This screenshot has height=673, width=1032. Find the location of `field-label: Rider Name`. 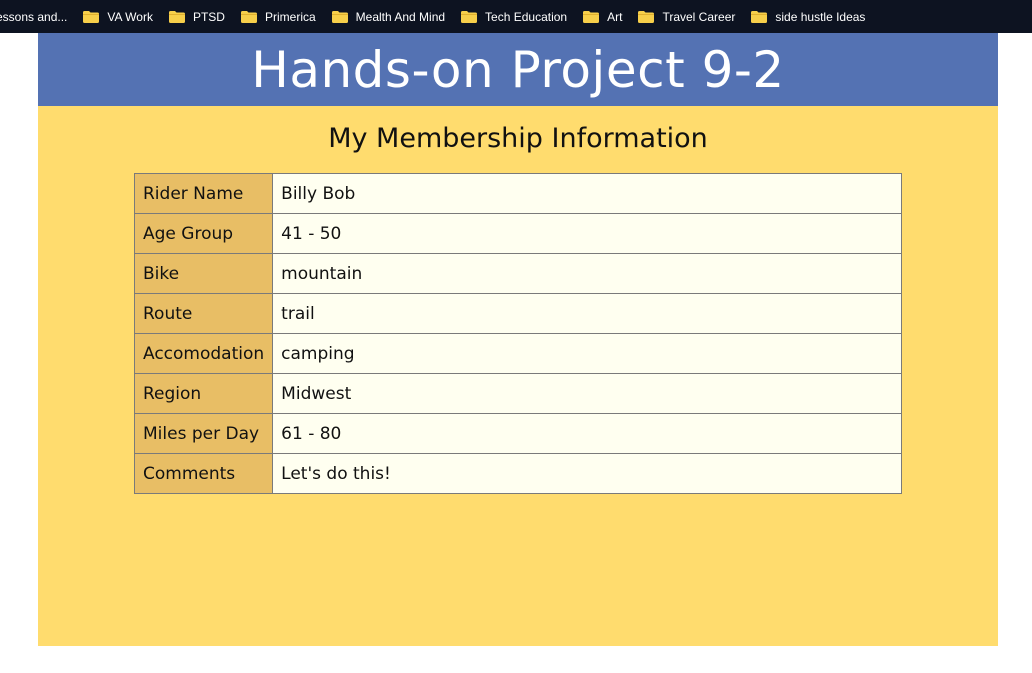

field-label: Rider Name is located at coordinates (203, 193).